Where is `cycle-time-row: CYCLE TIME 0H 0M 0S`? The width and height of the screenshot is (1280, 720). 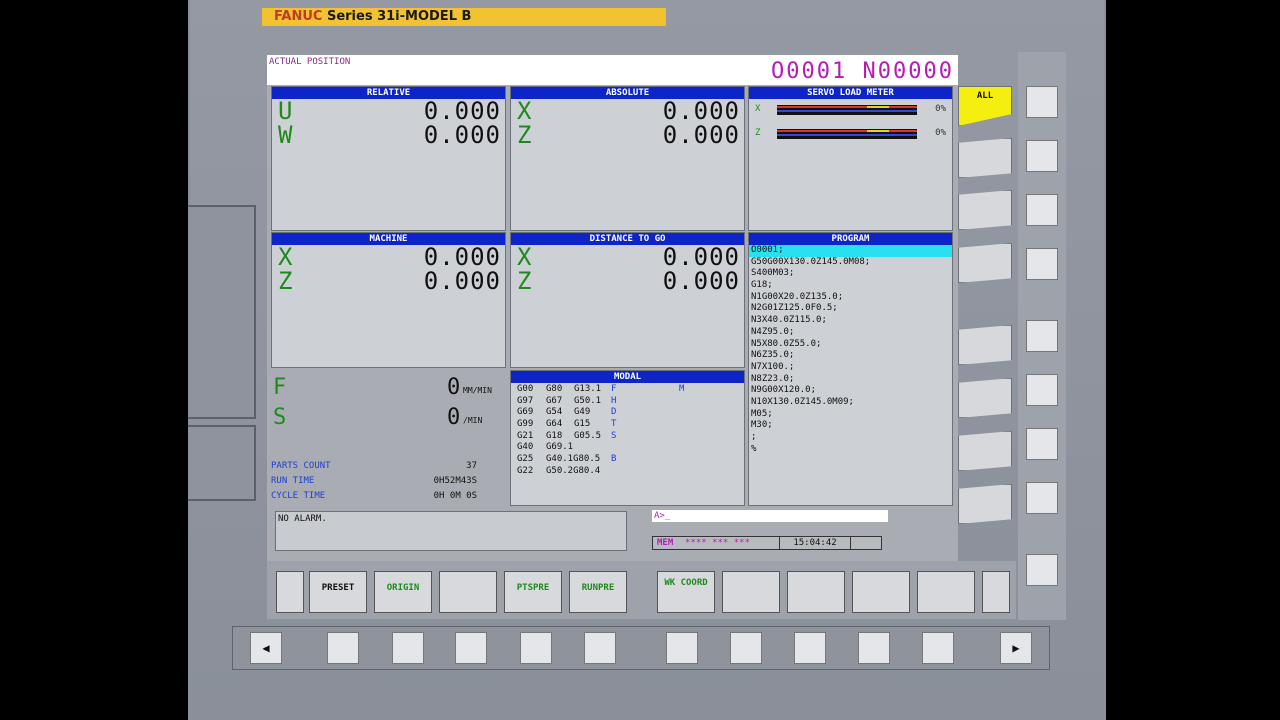 cycle-time-row: CYCLE TIME 0H 0M 0S is located at coordinates (374, 497).